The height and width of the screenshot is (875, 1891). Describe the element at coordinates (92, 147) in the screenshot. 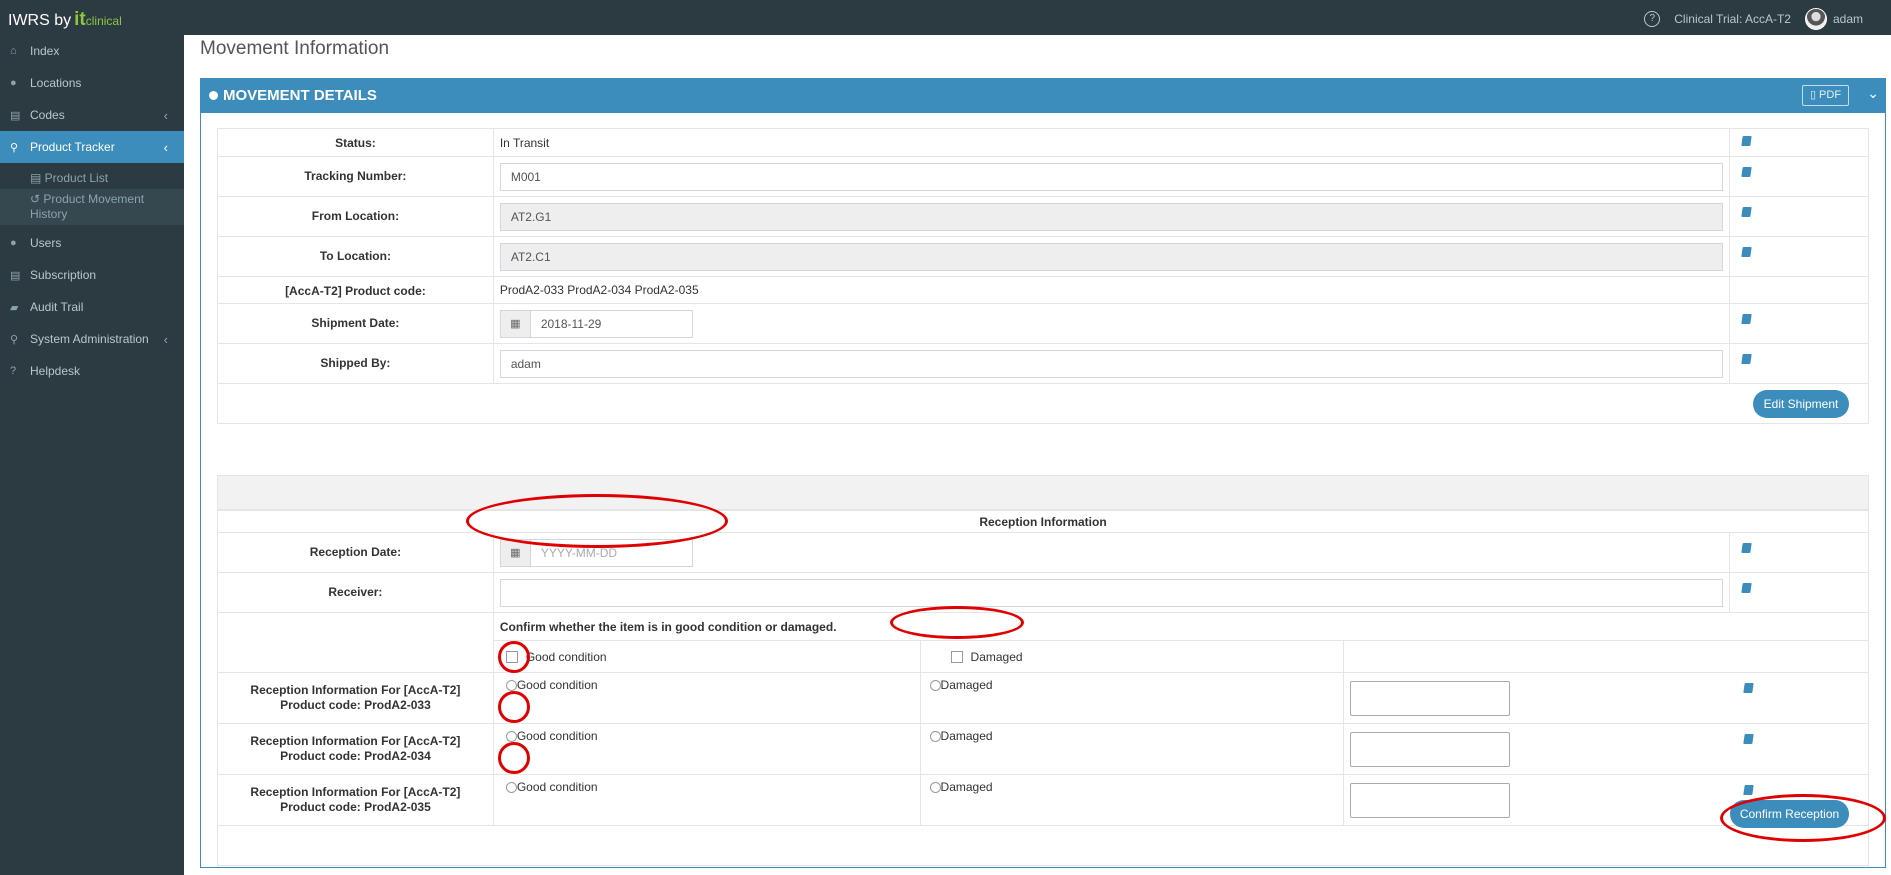

I see `sidebar-item-product-tracker: ⚲ Product Tracker ‹` at that location.